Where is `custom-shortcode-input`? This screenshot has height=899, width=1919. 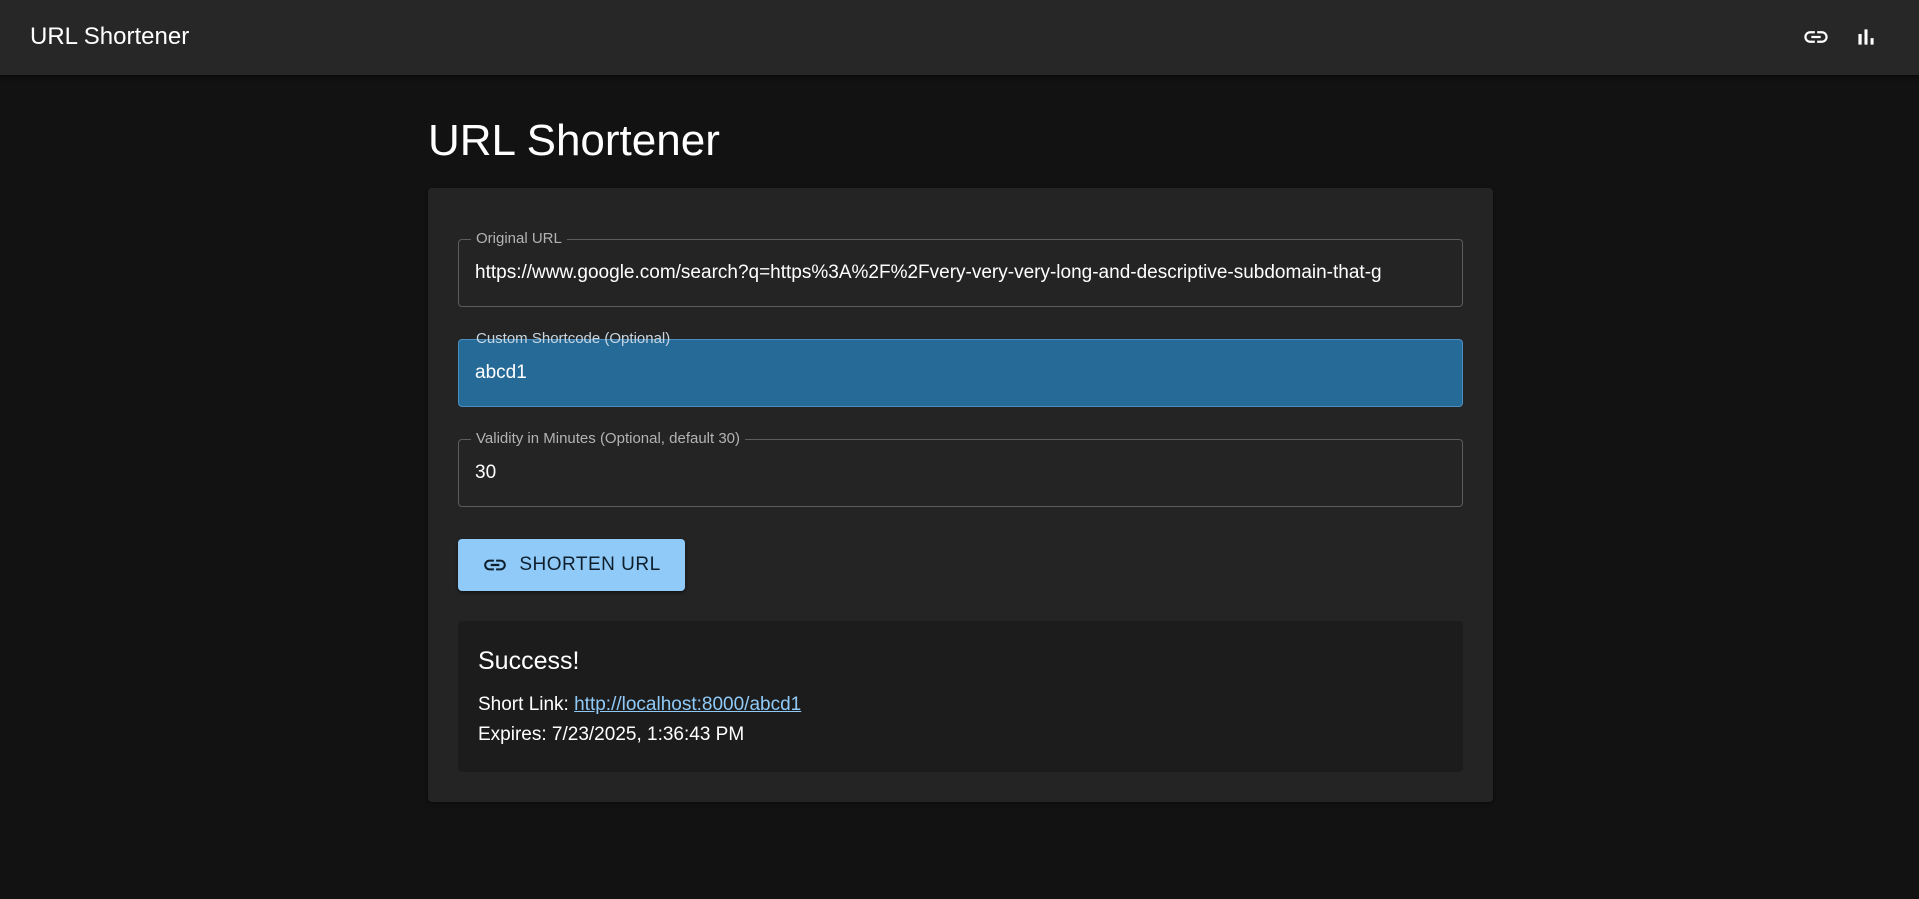 custom-shortcode-input is located at coordinates (960, 373).